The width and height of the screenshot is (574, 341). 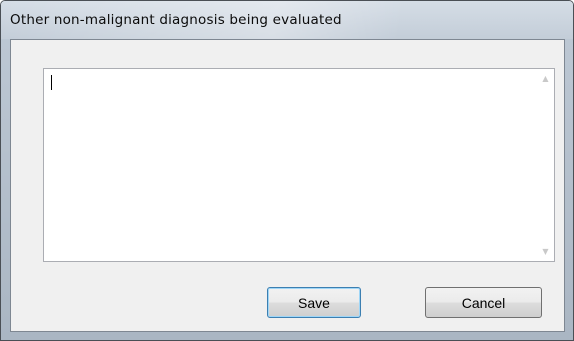 I want to click on cancel-button: Cancel, so click(x=483, y=302).